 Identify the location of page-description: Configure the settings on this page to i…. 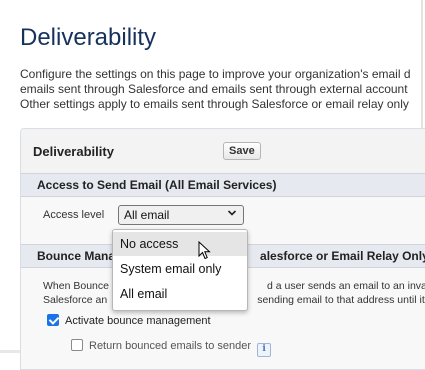
(222, 89).